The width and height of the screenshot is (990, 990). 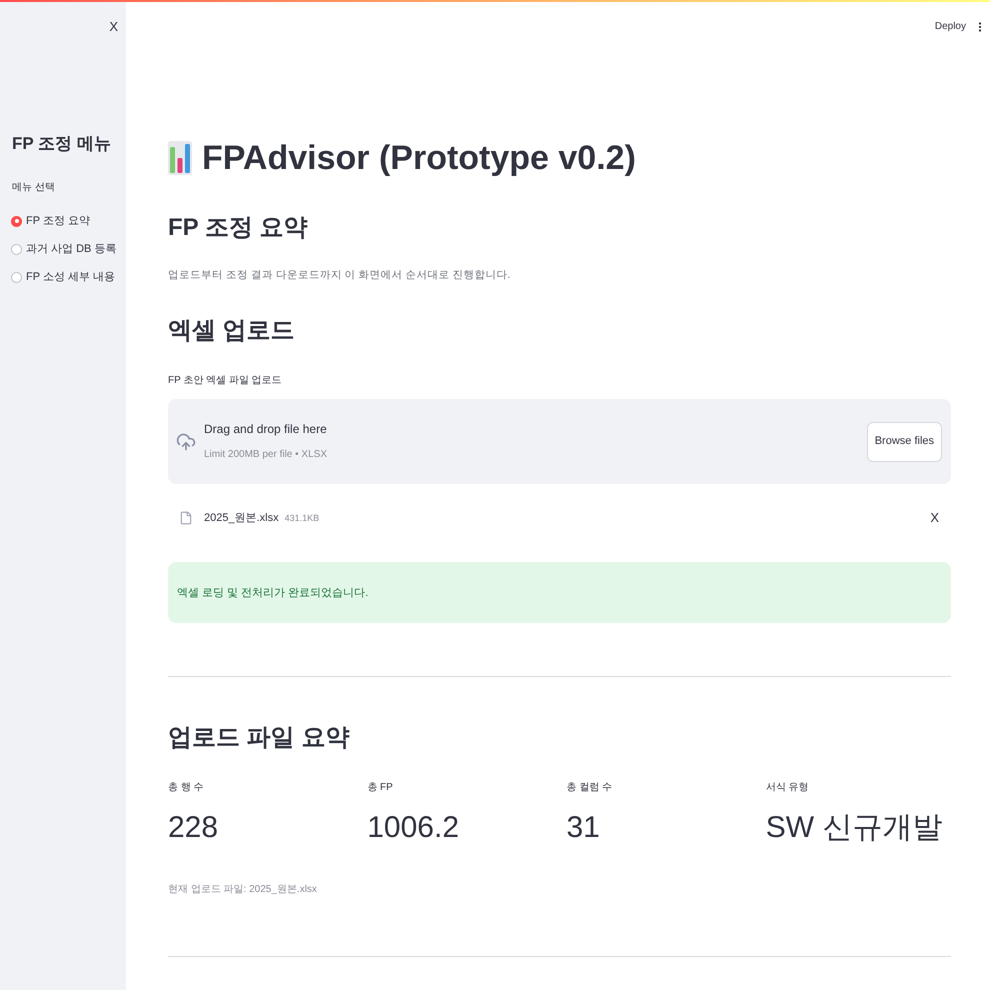 I want to click on browse-files-button: Browse files, so click(x=904, y=442).